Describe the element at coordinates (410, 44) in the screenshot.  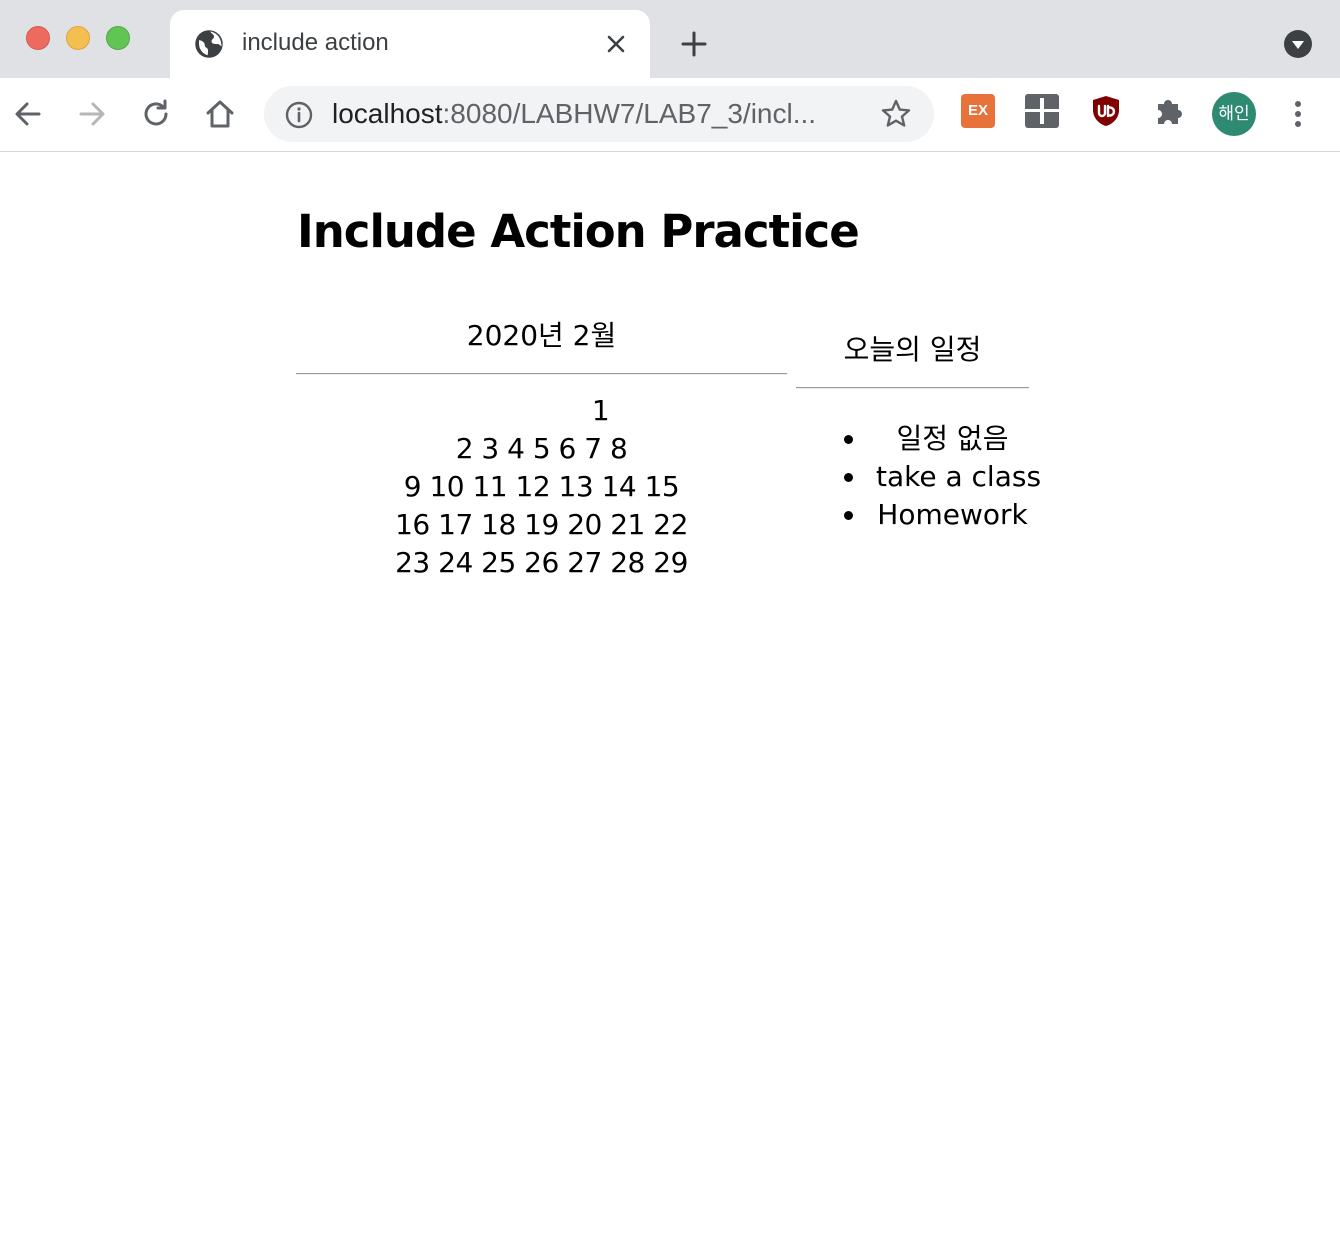
I see `browser-tab-active: include action` at that location.